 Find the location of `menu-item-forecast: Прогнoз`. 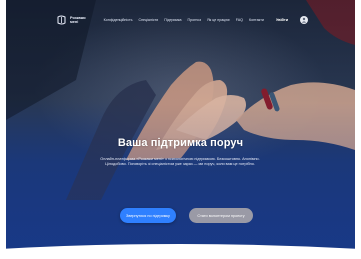

menu-item-forecast: Прогнoз is located at coordinates (195, 20).